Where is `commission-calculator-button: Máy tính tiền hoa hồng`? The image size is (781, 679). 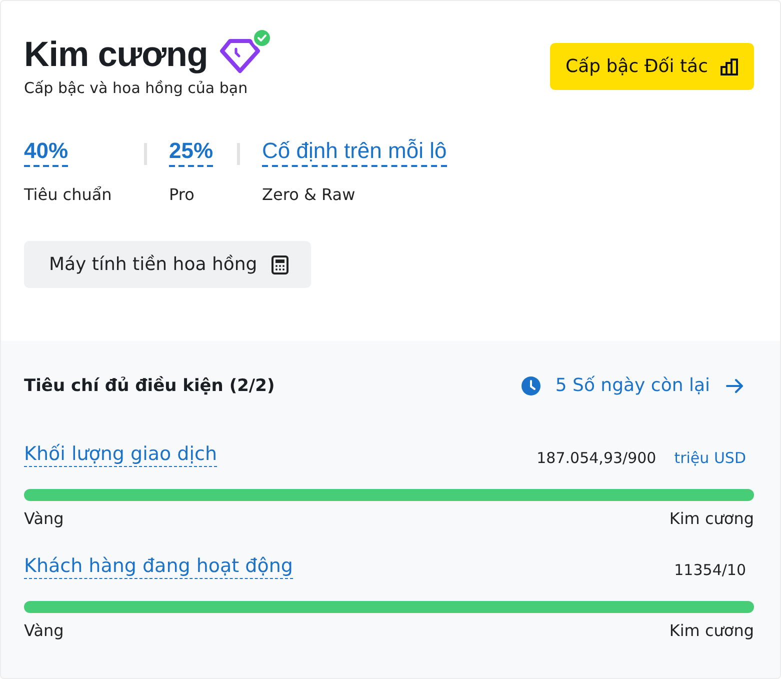
commission-calculator-button: Máy tính tiền hoa hồng is located at coordinates (168, 264).